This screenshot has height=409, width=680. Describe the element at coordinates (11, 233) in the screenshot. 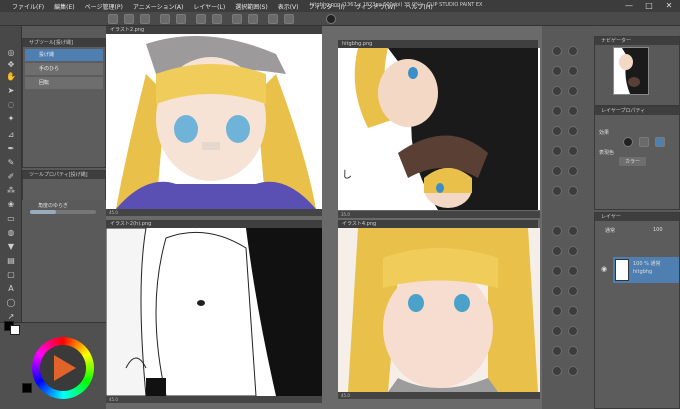

I see `blend-icon: ◍` at that location.